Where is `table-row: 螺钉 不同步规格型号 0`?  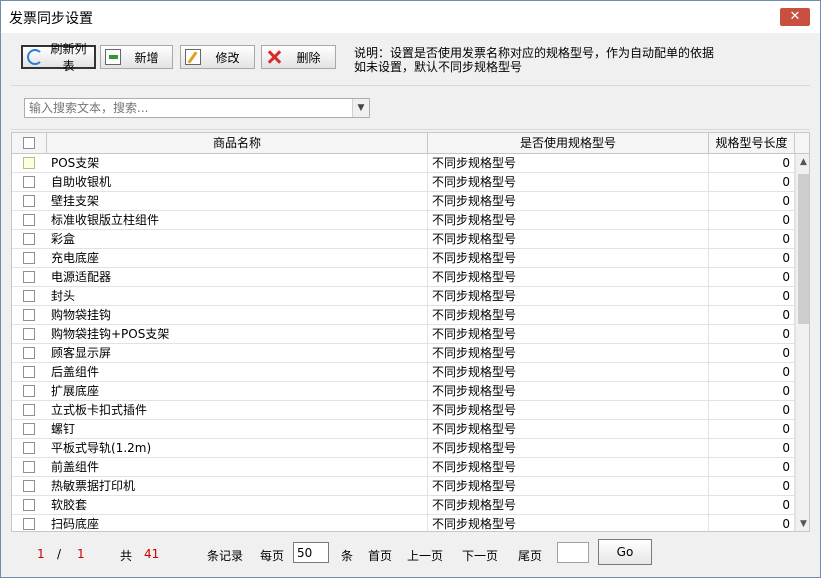 table-row: 螺钉 不同步规格型号 0 is located at coordinates (403, 429).